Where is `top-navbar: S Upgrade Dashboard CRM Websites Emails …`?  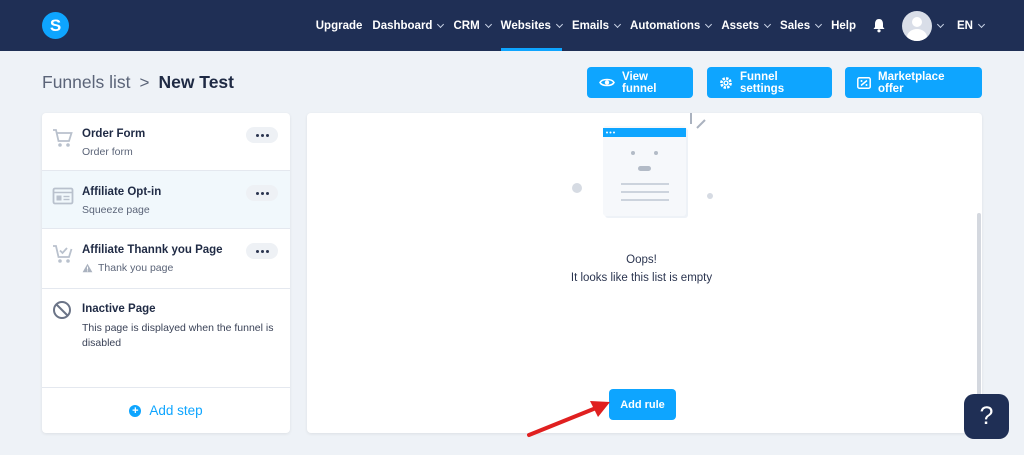 top-navbar: S Upgrade Dashboard CRM Websites Emails … is located at coordinates (512, 25).